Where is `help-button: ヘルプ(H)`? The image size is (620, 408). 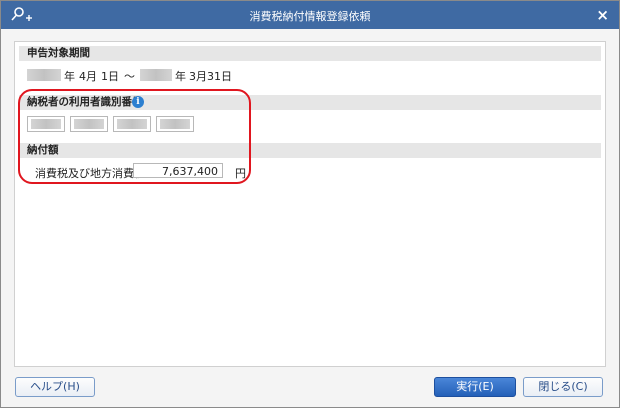 help-button: ヘルプ(H) is located at coordinates (55, 387).